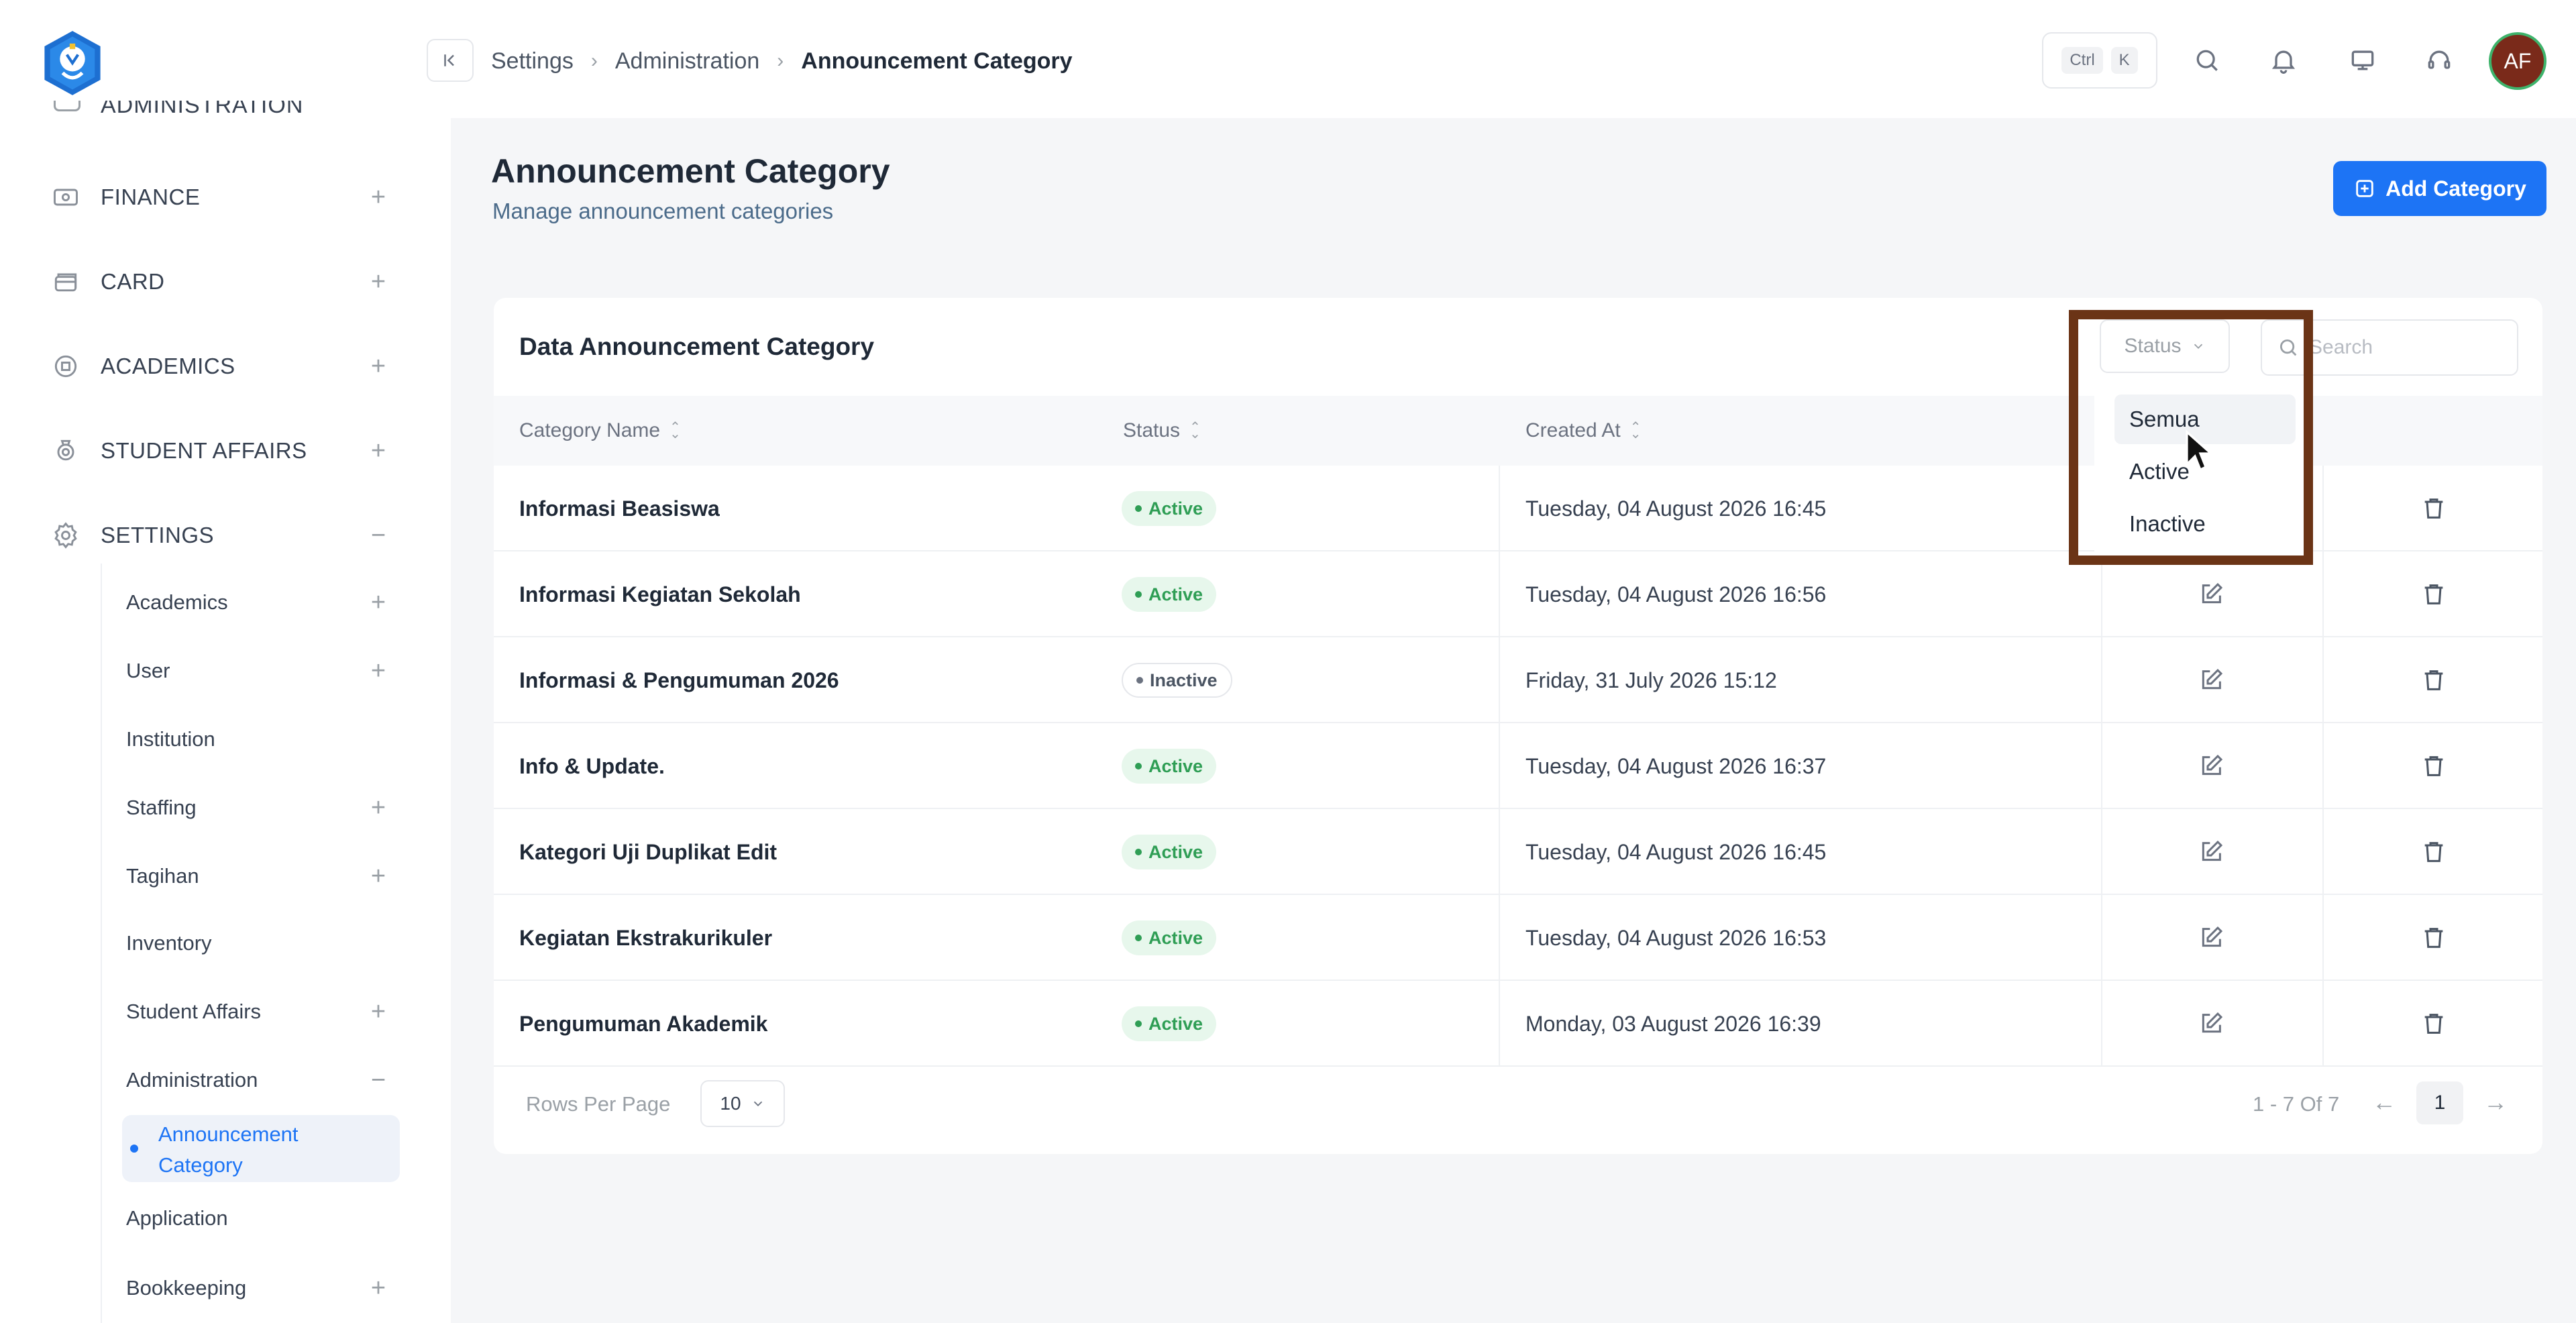 The height and width of the screenshot is (1323, 2576). What do you see at coordinates (261, 1148) in the screenshot?
I see `sidebar-subitem-announcement-category: Announcement Category` at bounding box center [261, 1148].